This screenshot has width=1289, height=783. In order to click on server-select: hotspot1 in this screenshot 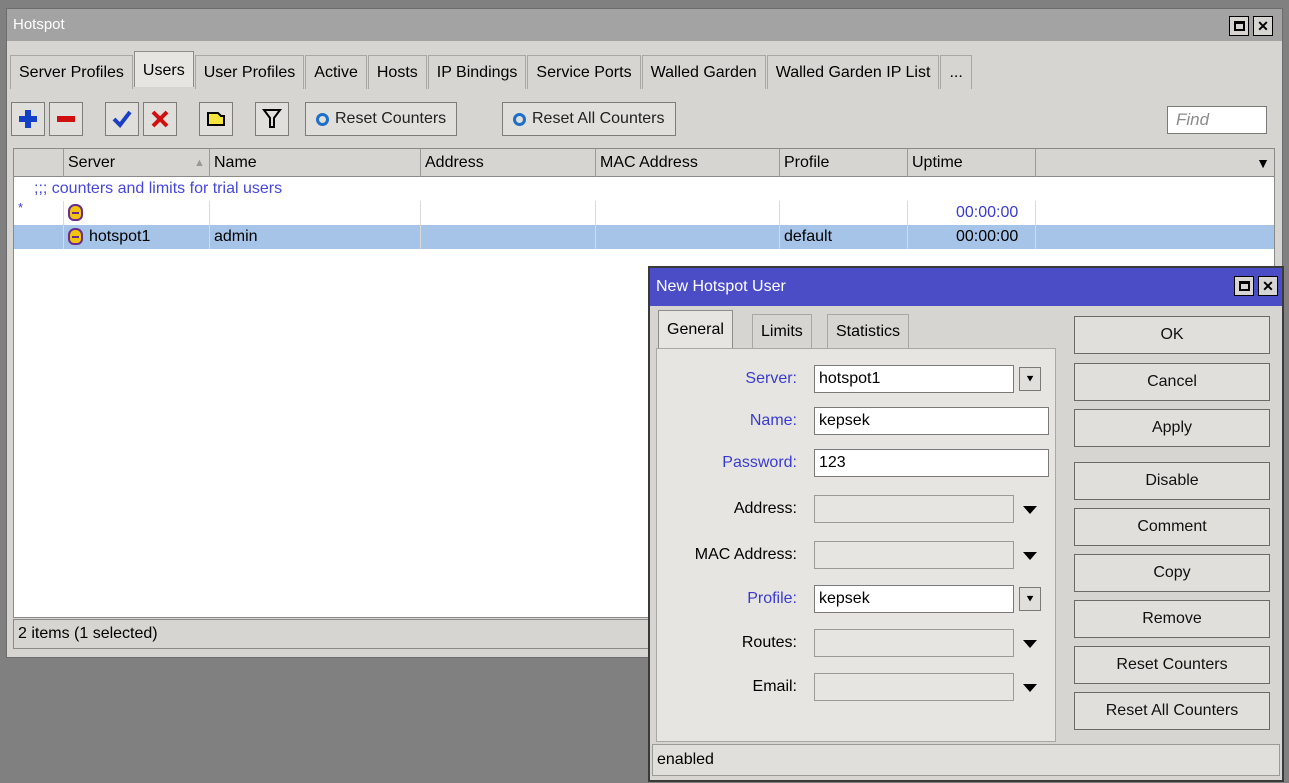, I will do `click(914, 379)`.